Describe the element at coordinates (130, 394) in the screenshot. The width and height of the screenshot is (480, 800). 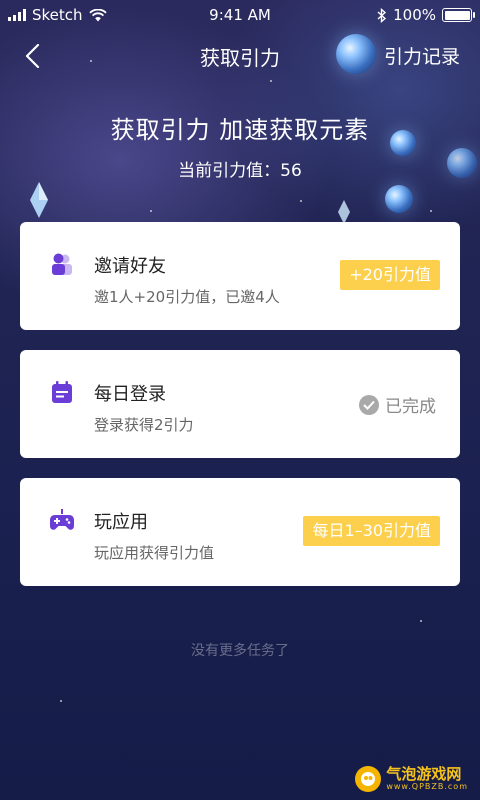
I see `task-title: 每日登录` at that location.